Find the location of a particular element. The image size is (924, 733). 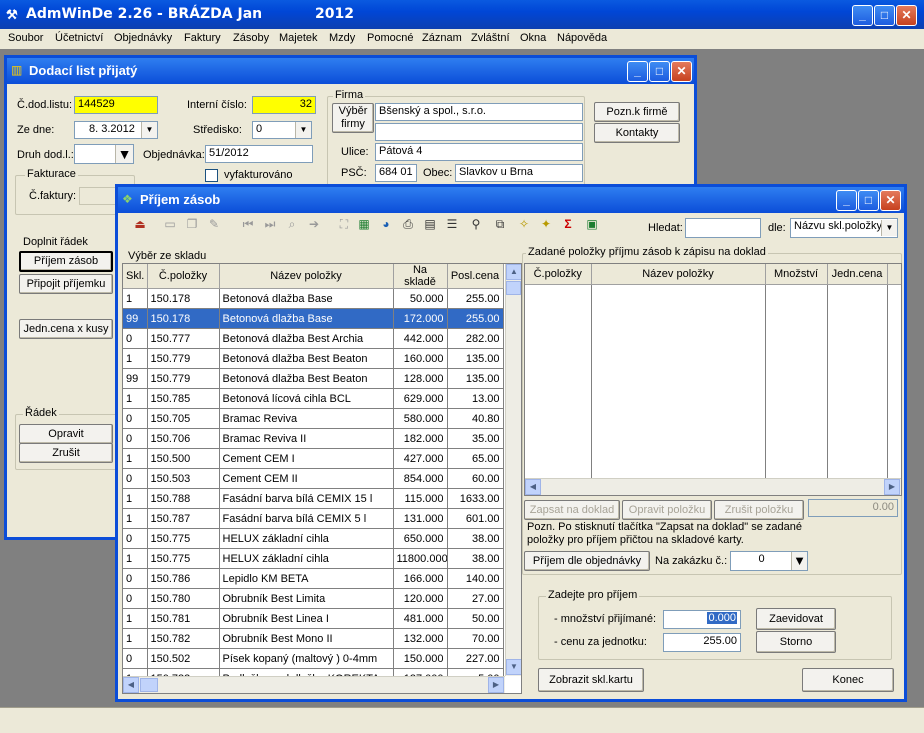

menu-okna: Okna is located at coordinates (533, 38).